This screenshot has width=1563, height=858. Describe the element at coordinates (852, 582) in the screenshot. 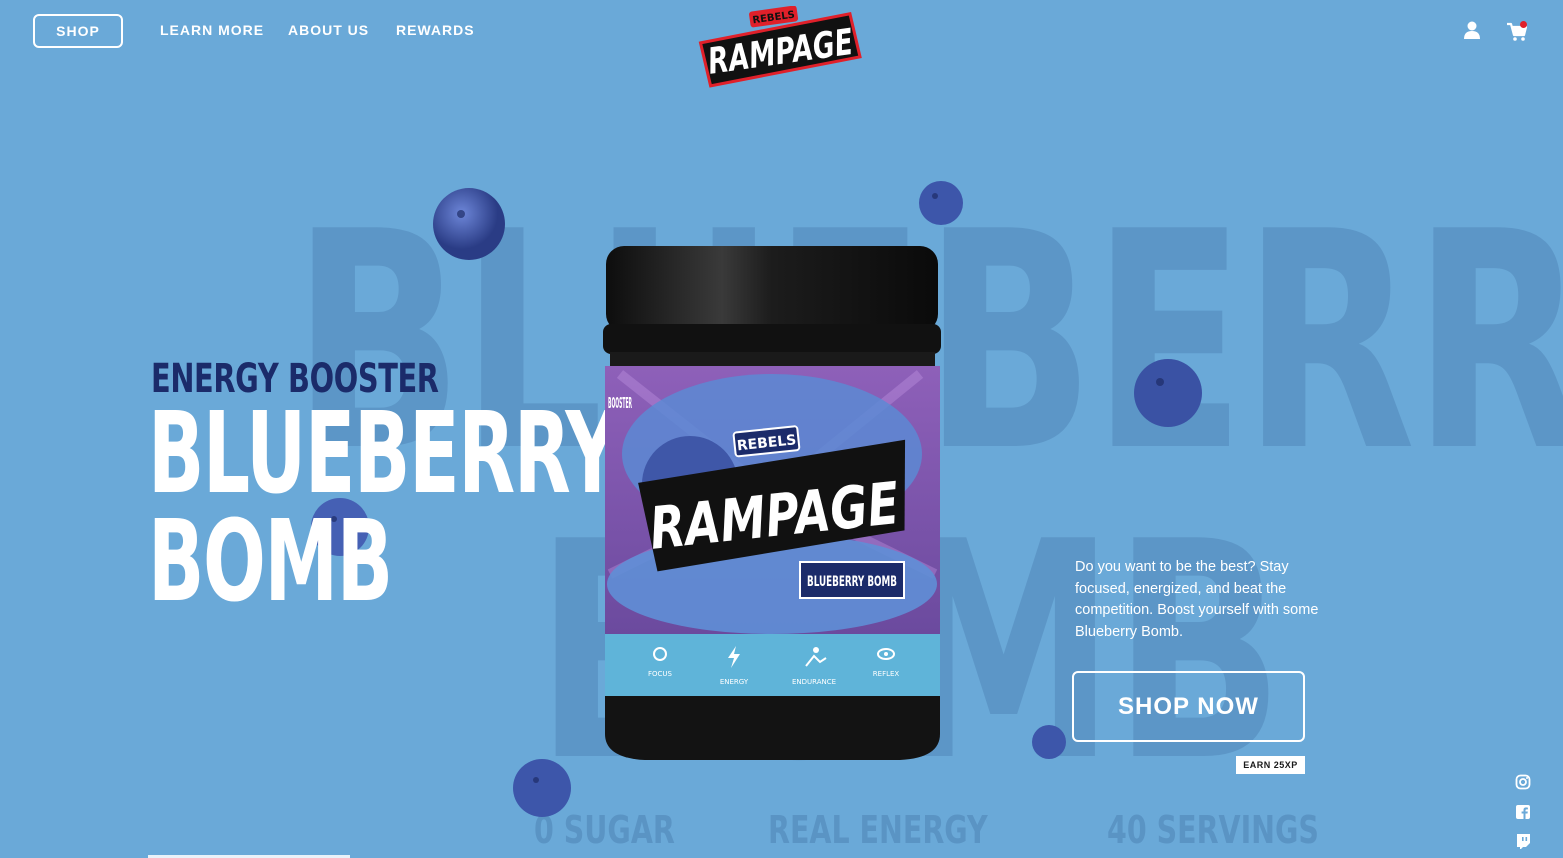

I see `jar-flavor: BLUEBERRY BOMB` at that location.